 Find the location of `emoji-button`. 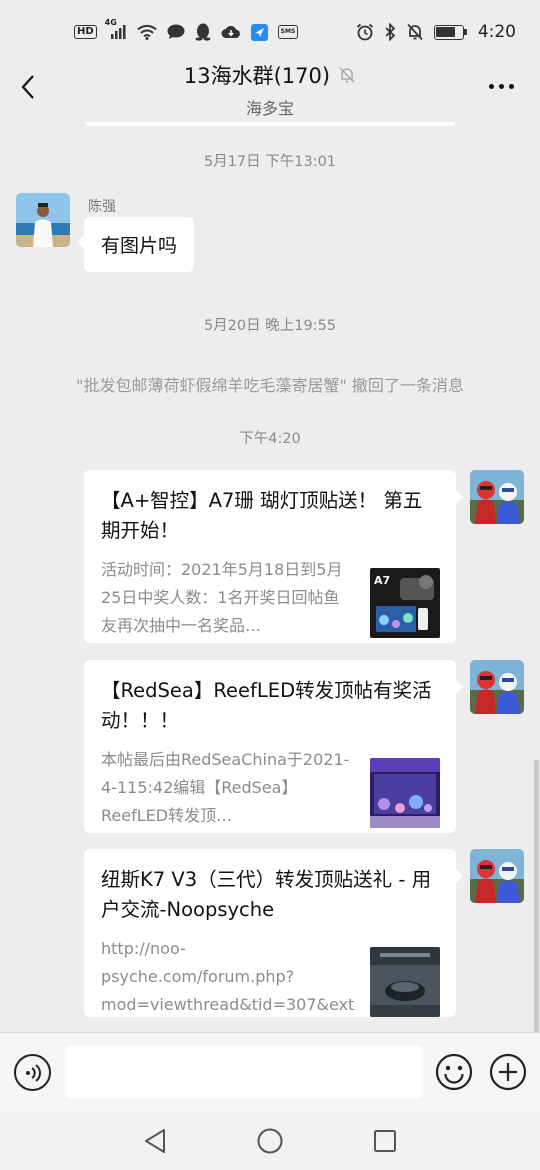

emoji-button is located at coordinates (454, 1072).